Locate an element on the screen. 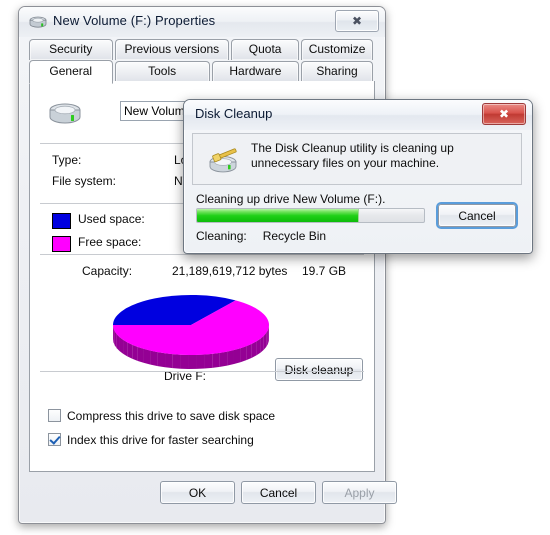  index-drive-checkbox-row: Index this drive for faster searching is located at coordinates (151, 440).